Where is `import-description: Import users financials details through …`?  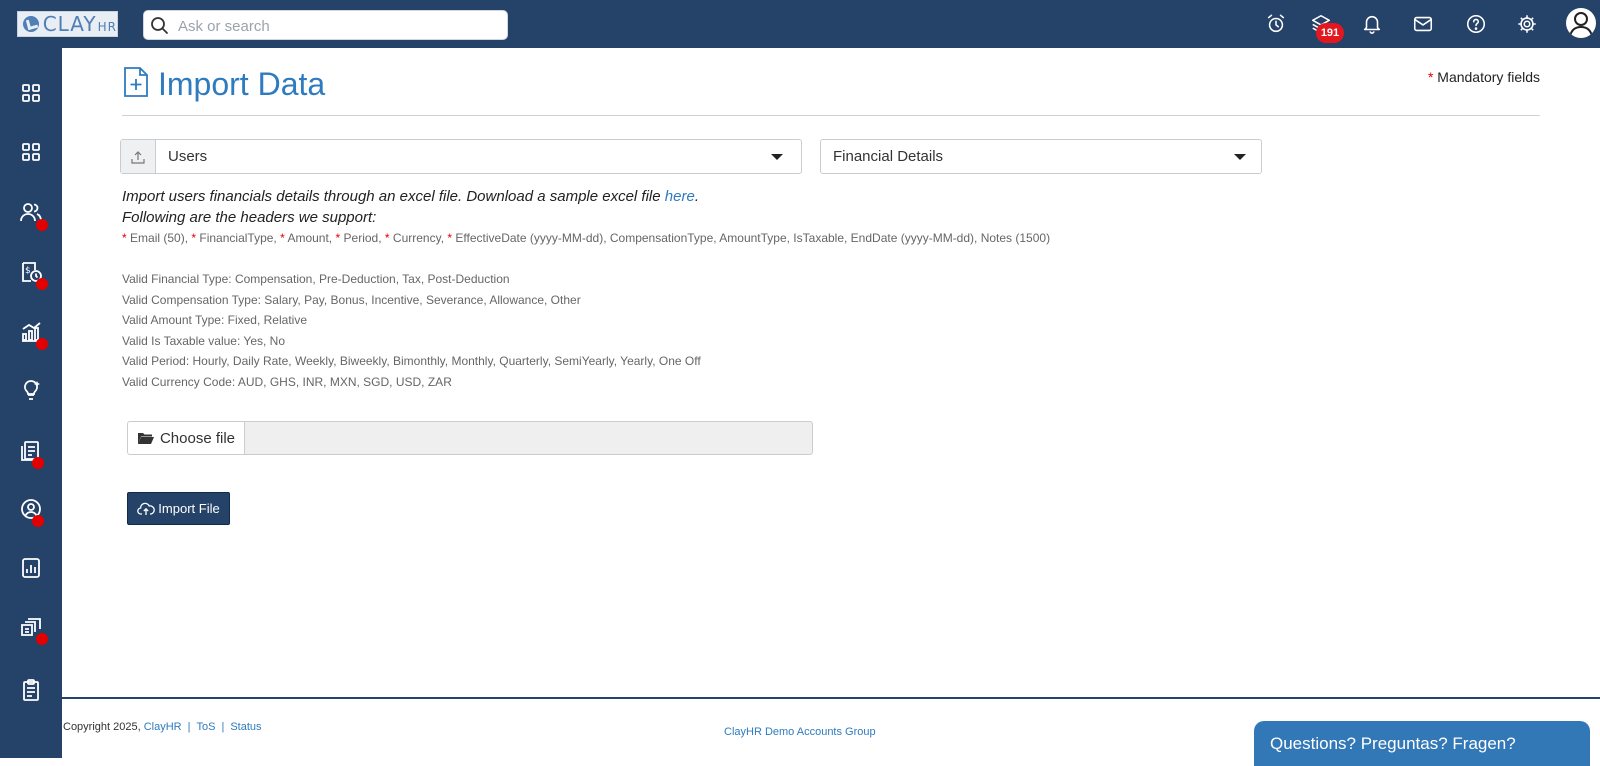 import-description: Import users financials details through … is located at coordinates (410, 196).